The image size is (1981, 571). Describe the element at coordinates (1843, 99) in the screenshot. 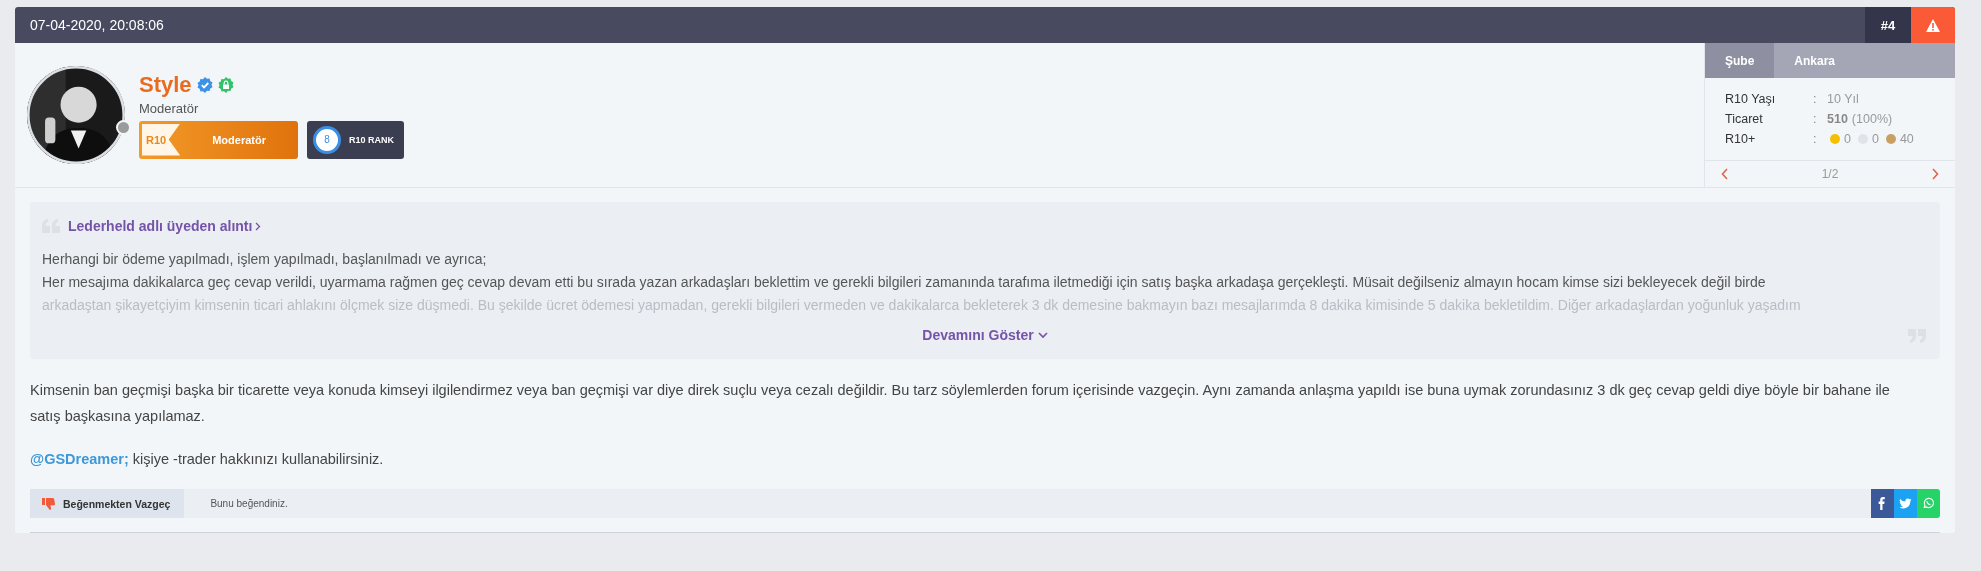

I see `stat-value: 10 Yıl` at that location.